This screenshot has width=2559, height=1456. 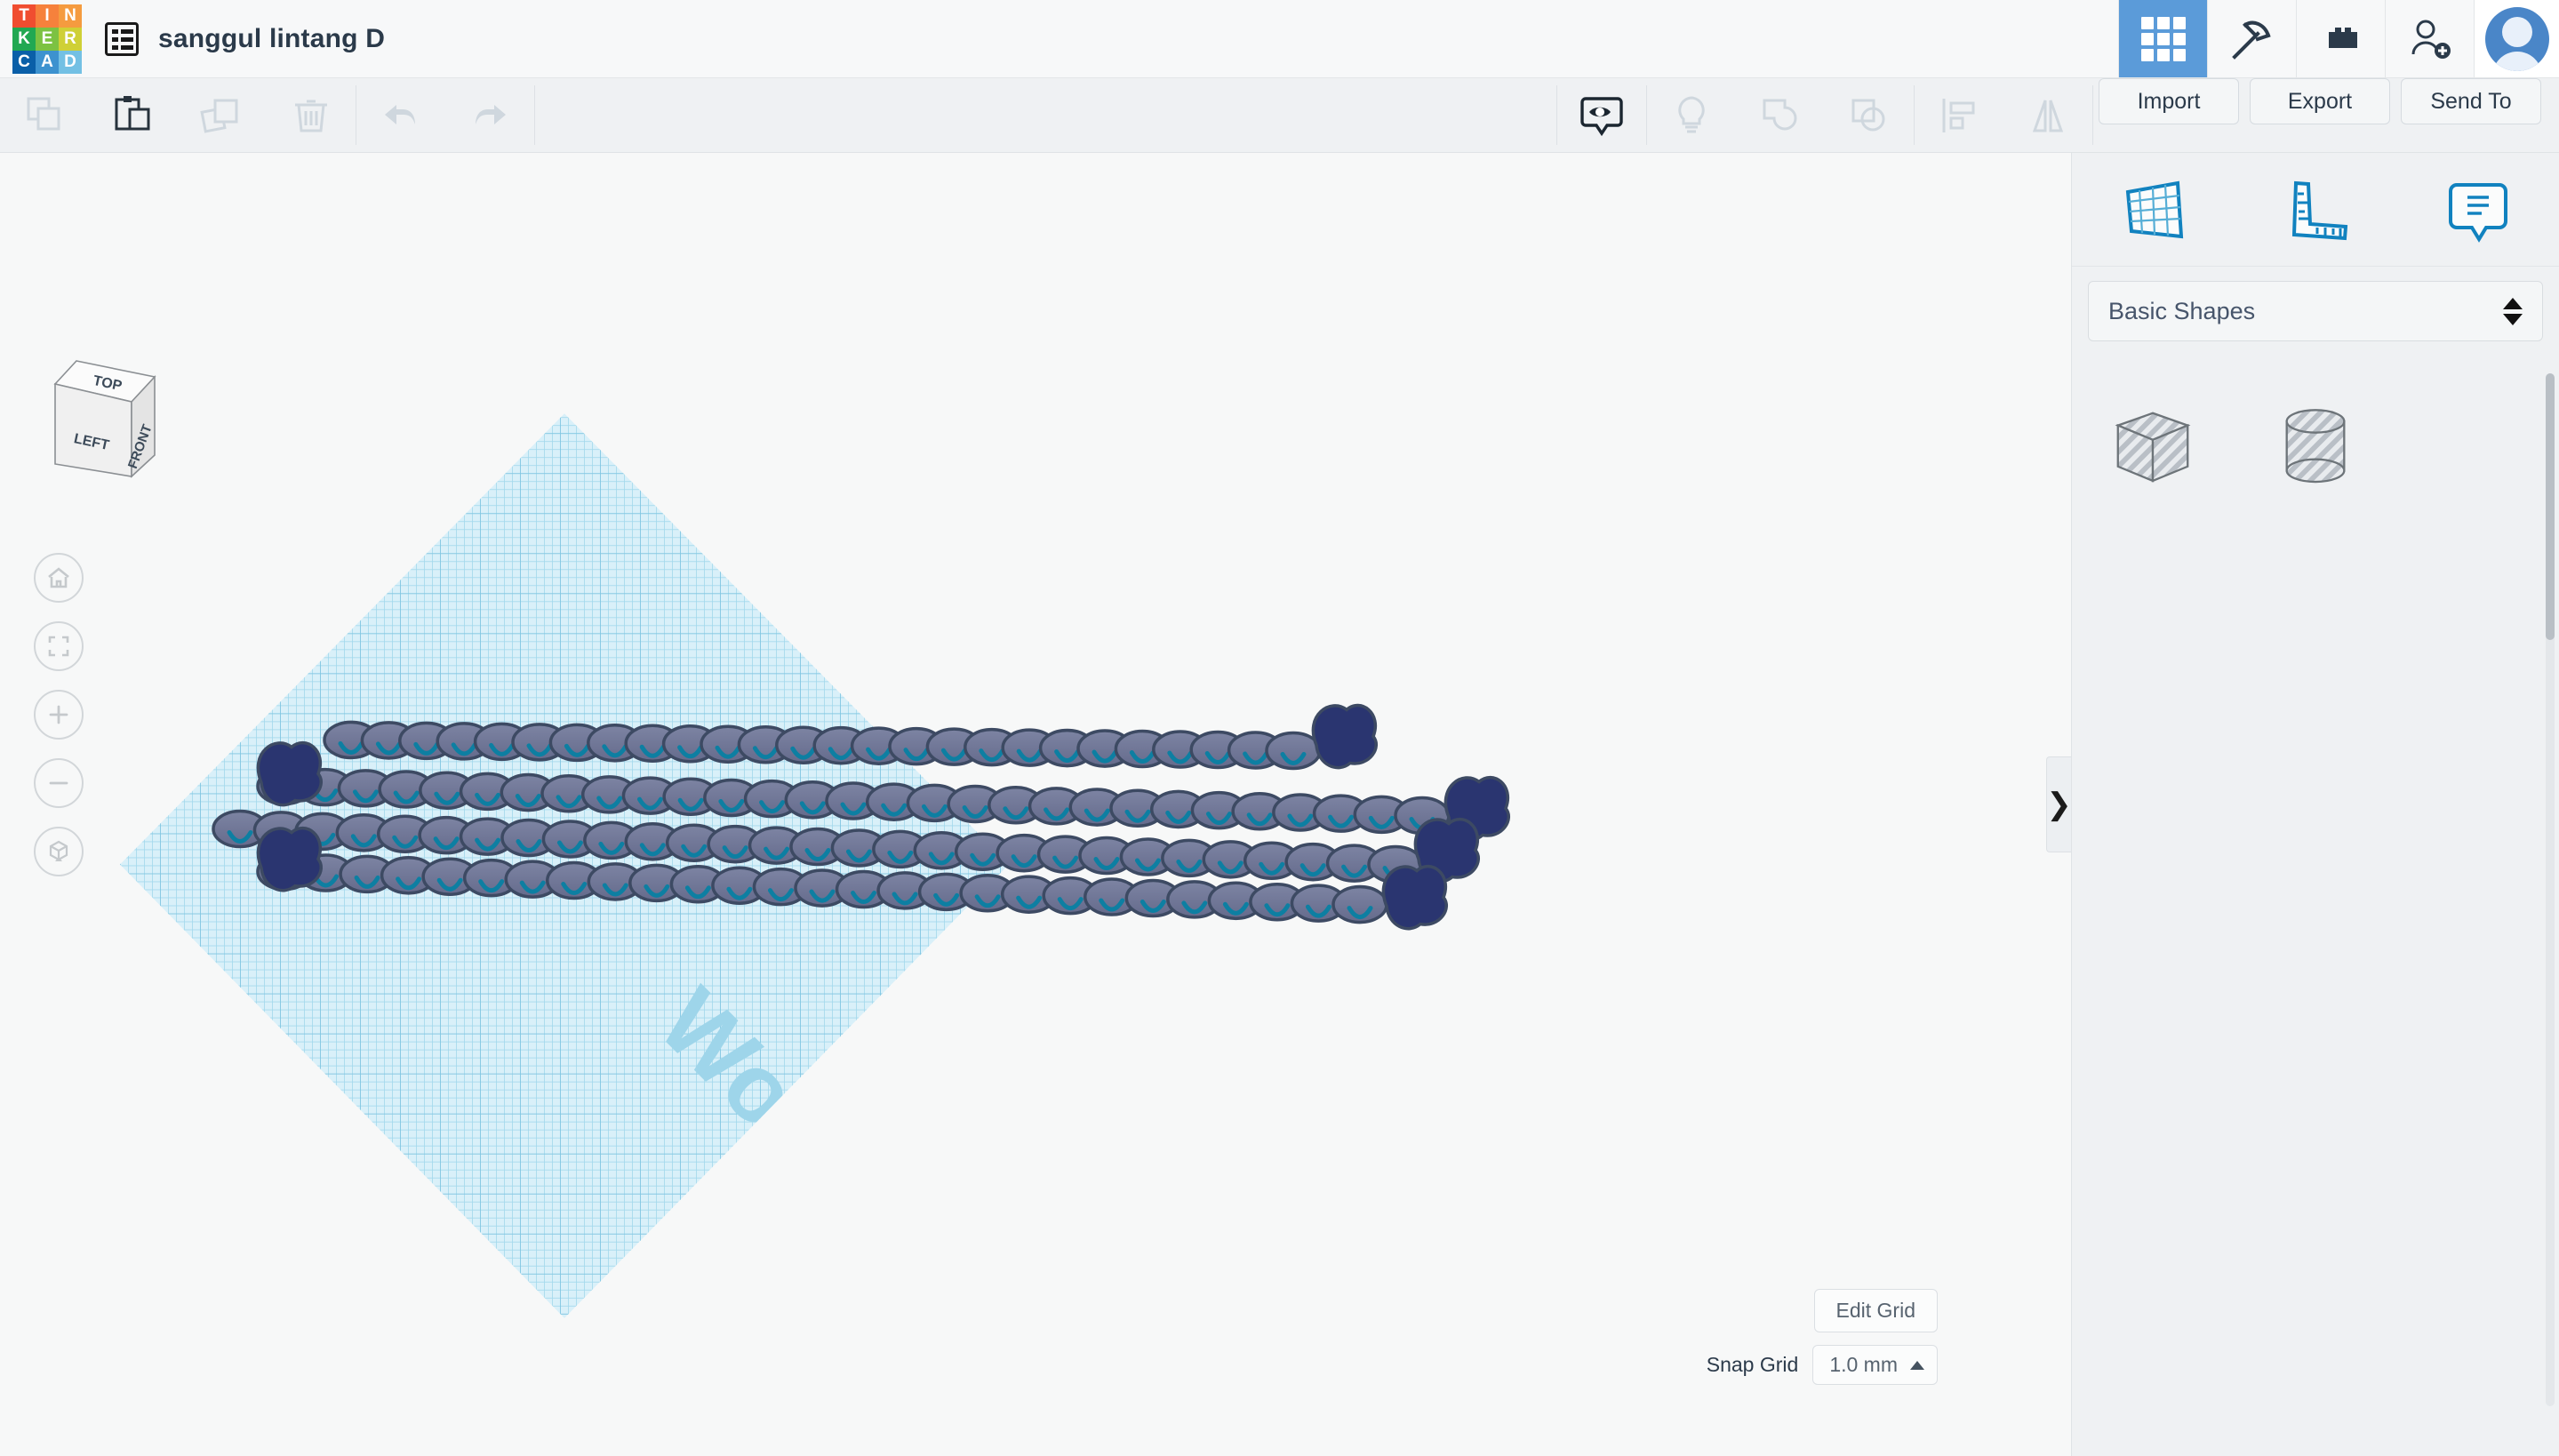 I want to click on ungroup-button, so click(x=1869, y=115).